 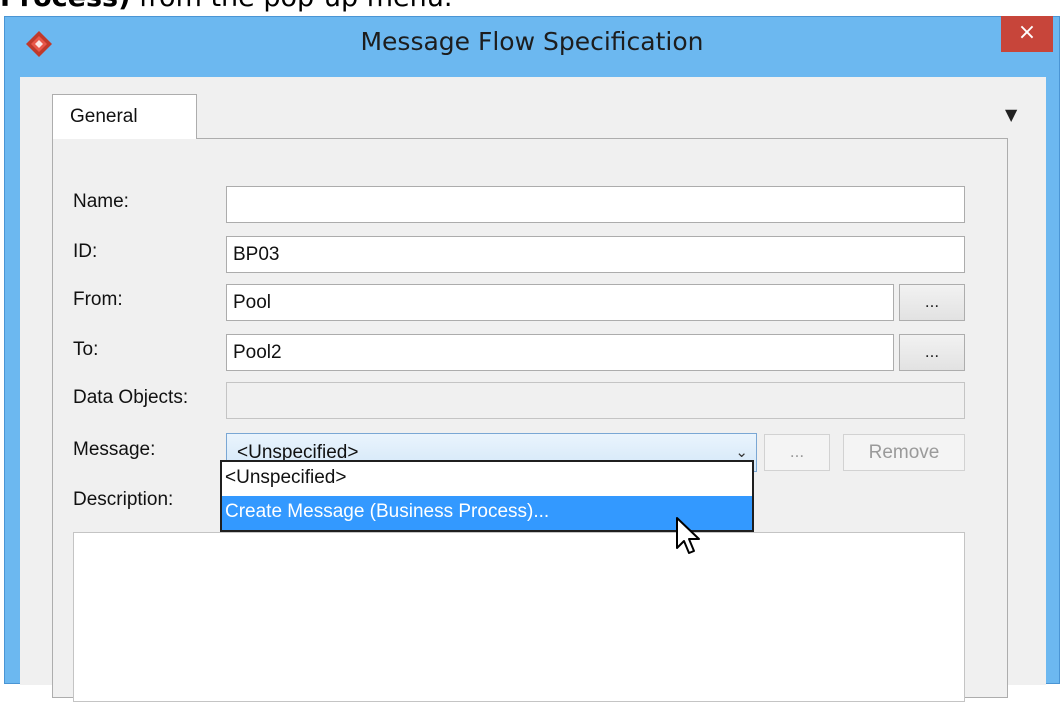 I want to click on message-label: Message:, so click(x=114, y=449).